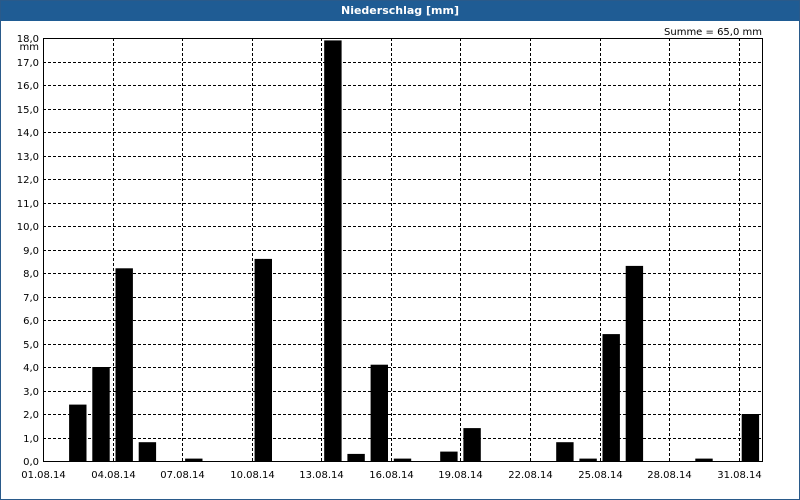  What do you see at coordinates (28, 157) in the screenshot?
I see `y-tick-label: 13,0` at bounding box center [28, 157].